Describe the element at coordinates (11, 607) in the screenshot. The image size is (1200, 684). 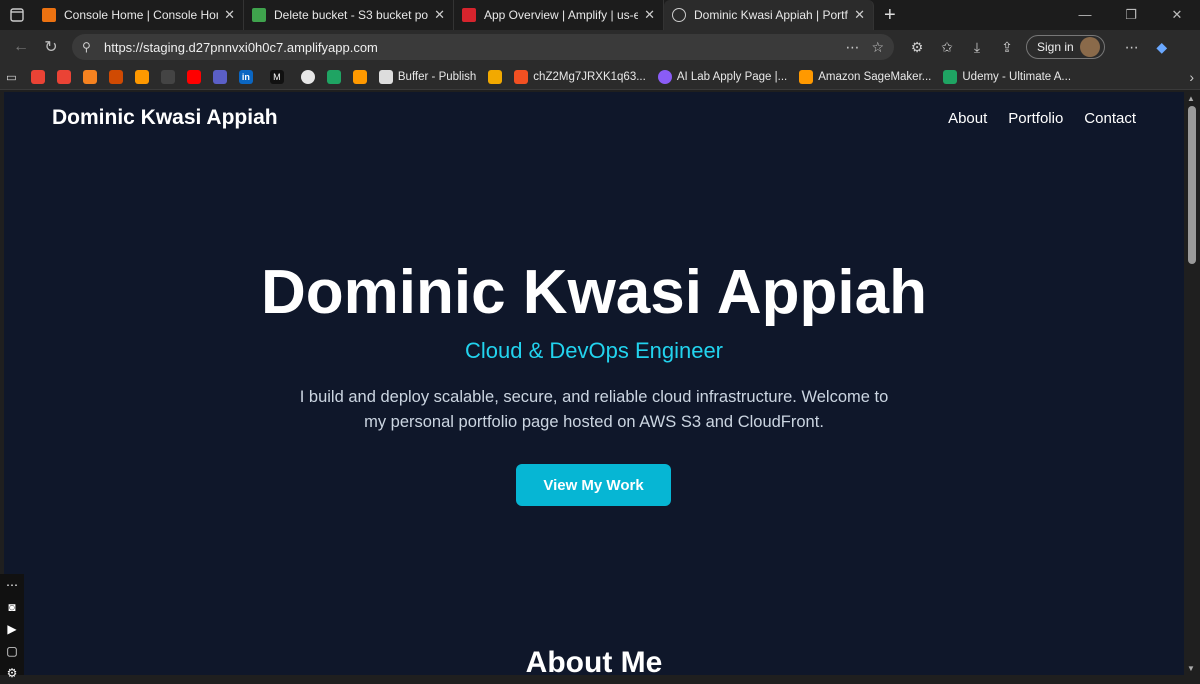
I see `camera-icon: ◙` at that location.